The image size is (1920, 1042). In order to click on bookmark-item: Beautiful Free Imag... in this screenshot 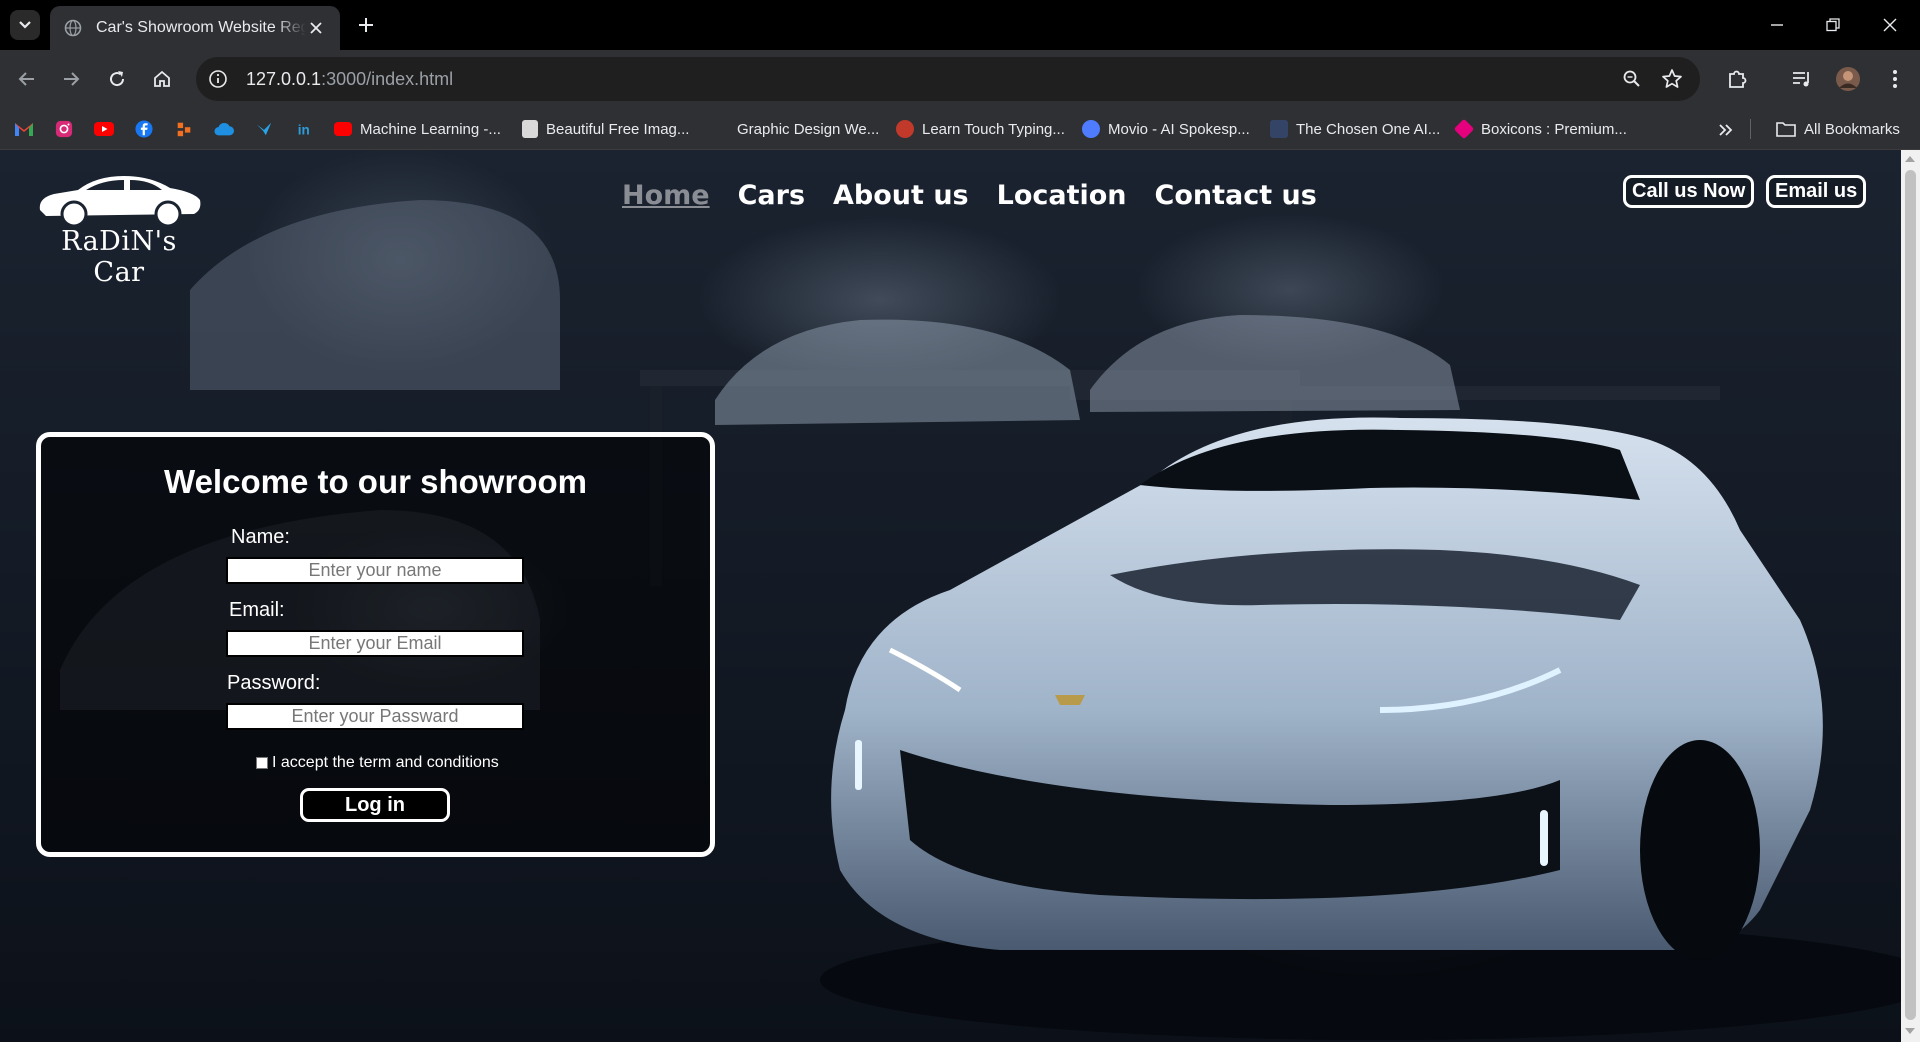, I will do `click(605, 129)`.